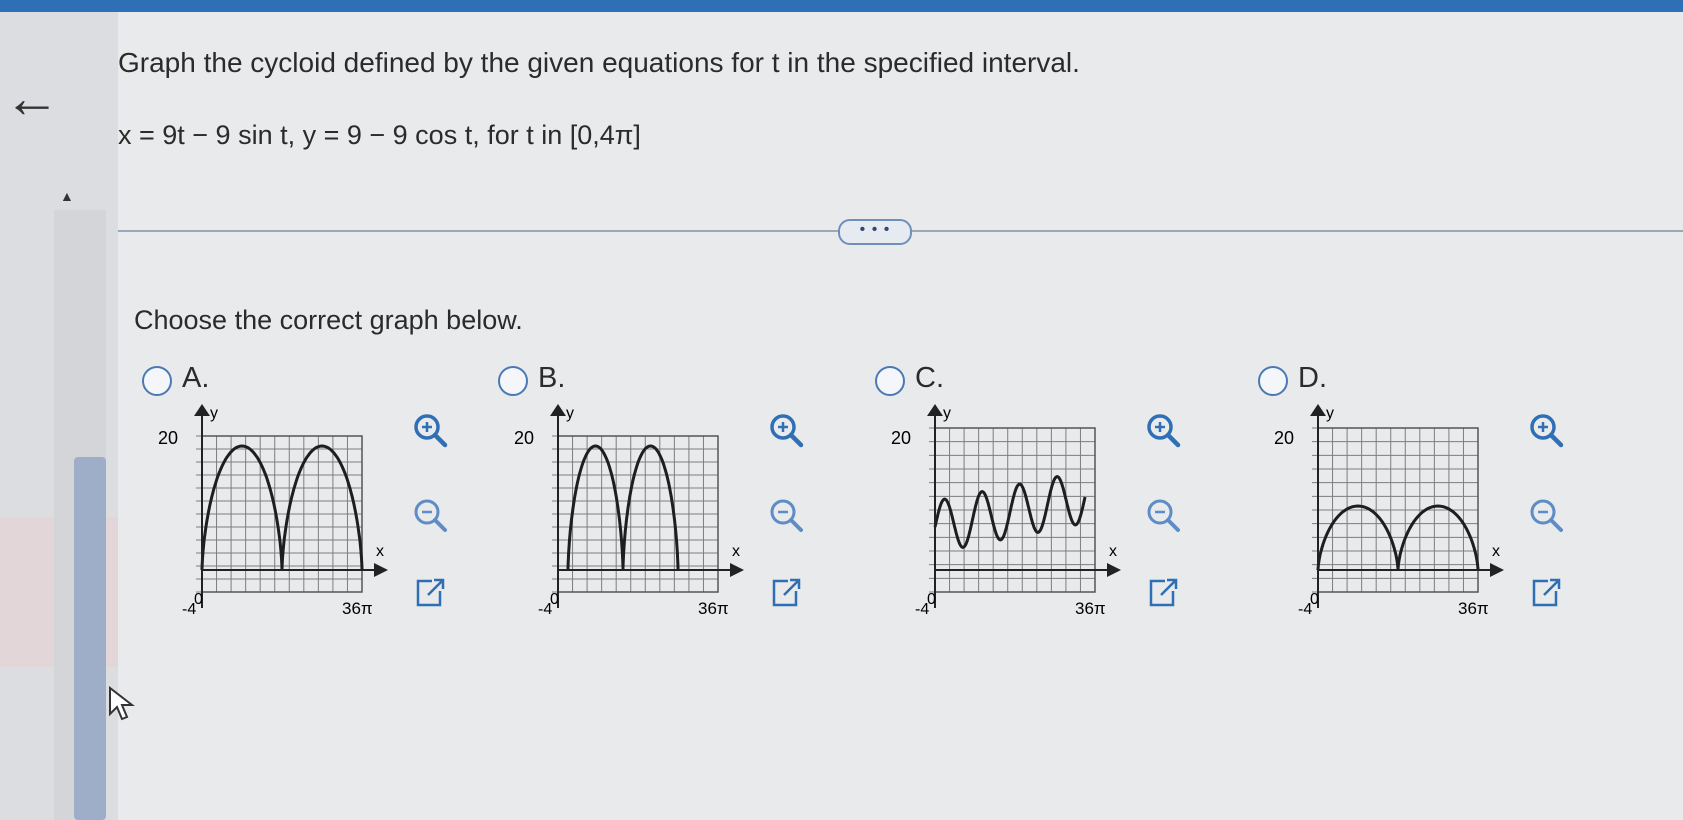  I want to click on option-b-radio, so click(513, 381).